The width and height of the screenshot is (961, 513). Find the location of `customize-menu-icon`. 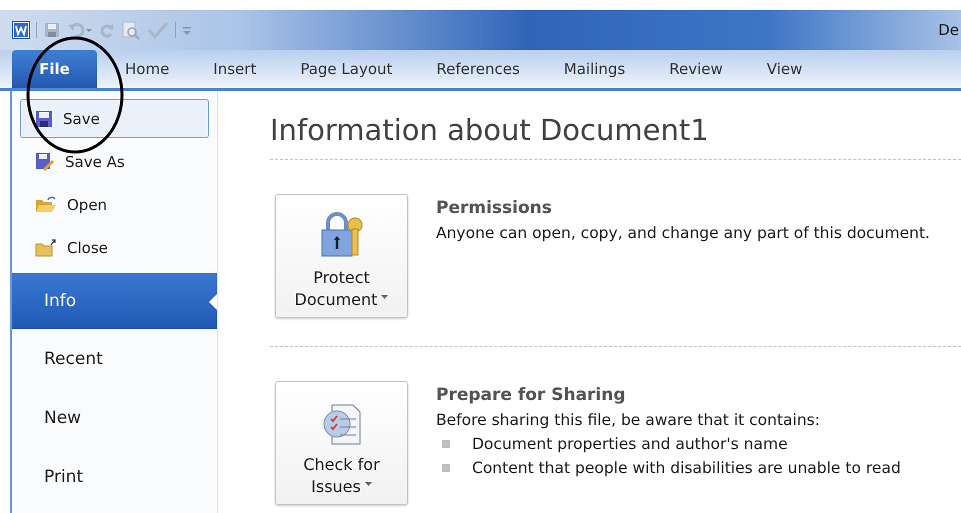

customize-menu-icon is located at coordinates (187, 30).